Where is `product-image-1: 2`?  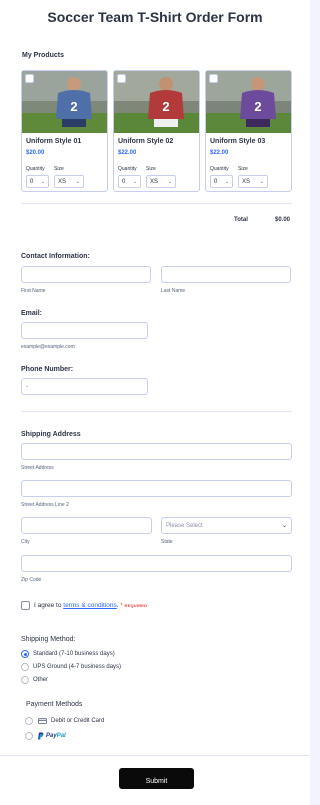
product-image-1: 2 is located at coordinates (64, 102).